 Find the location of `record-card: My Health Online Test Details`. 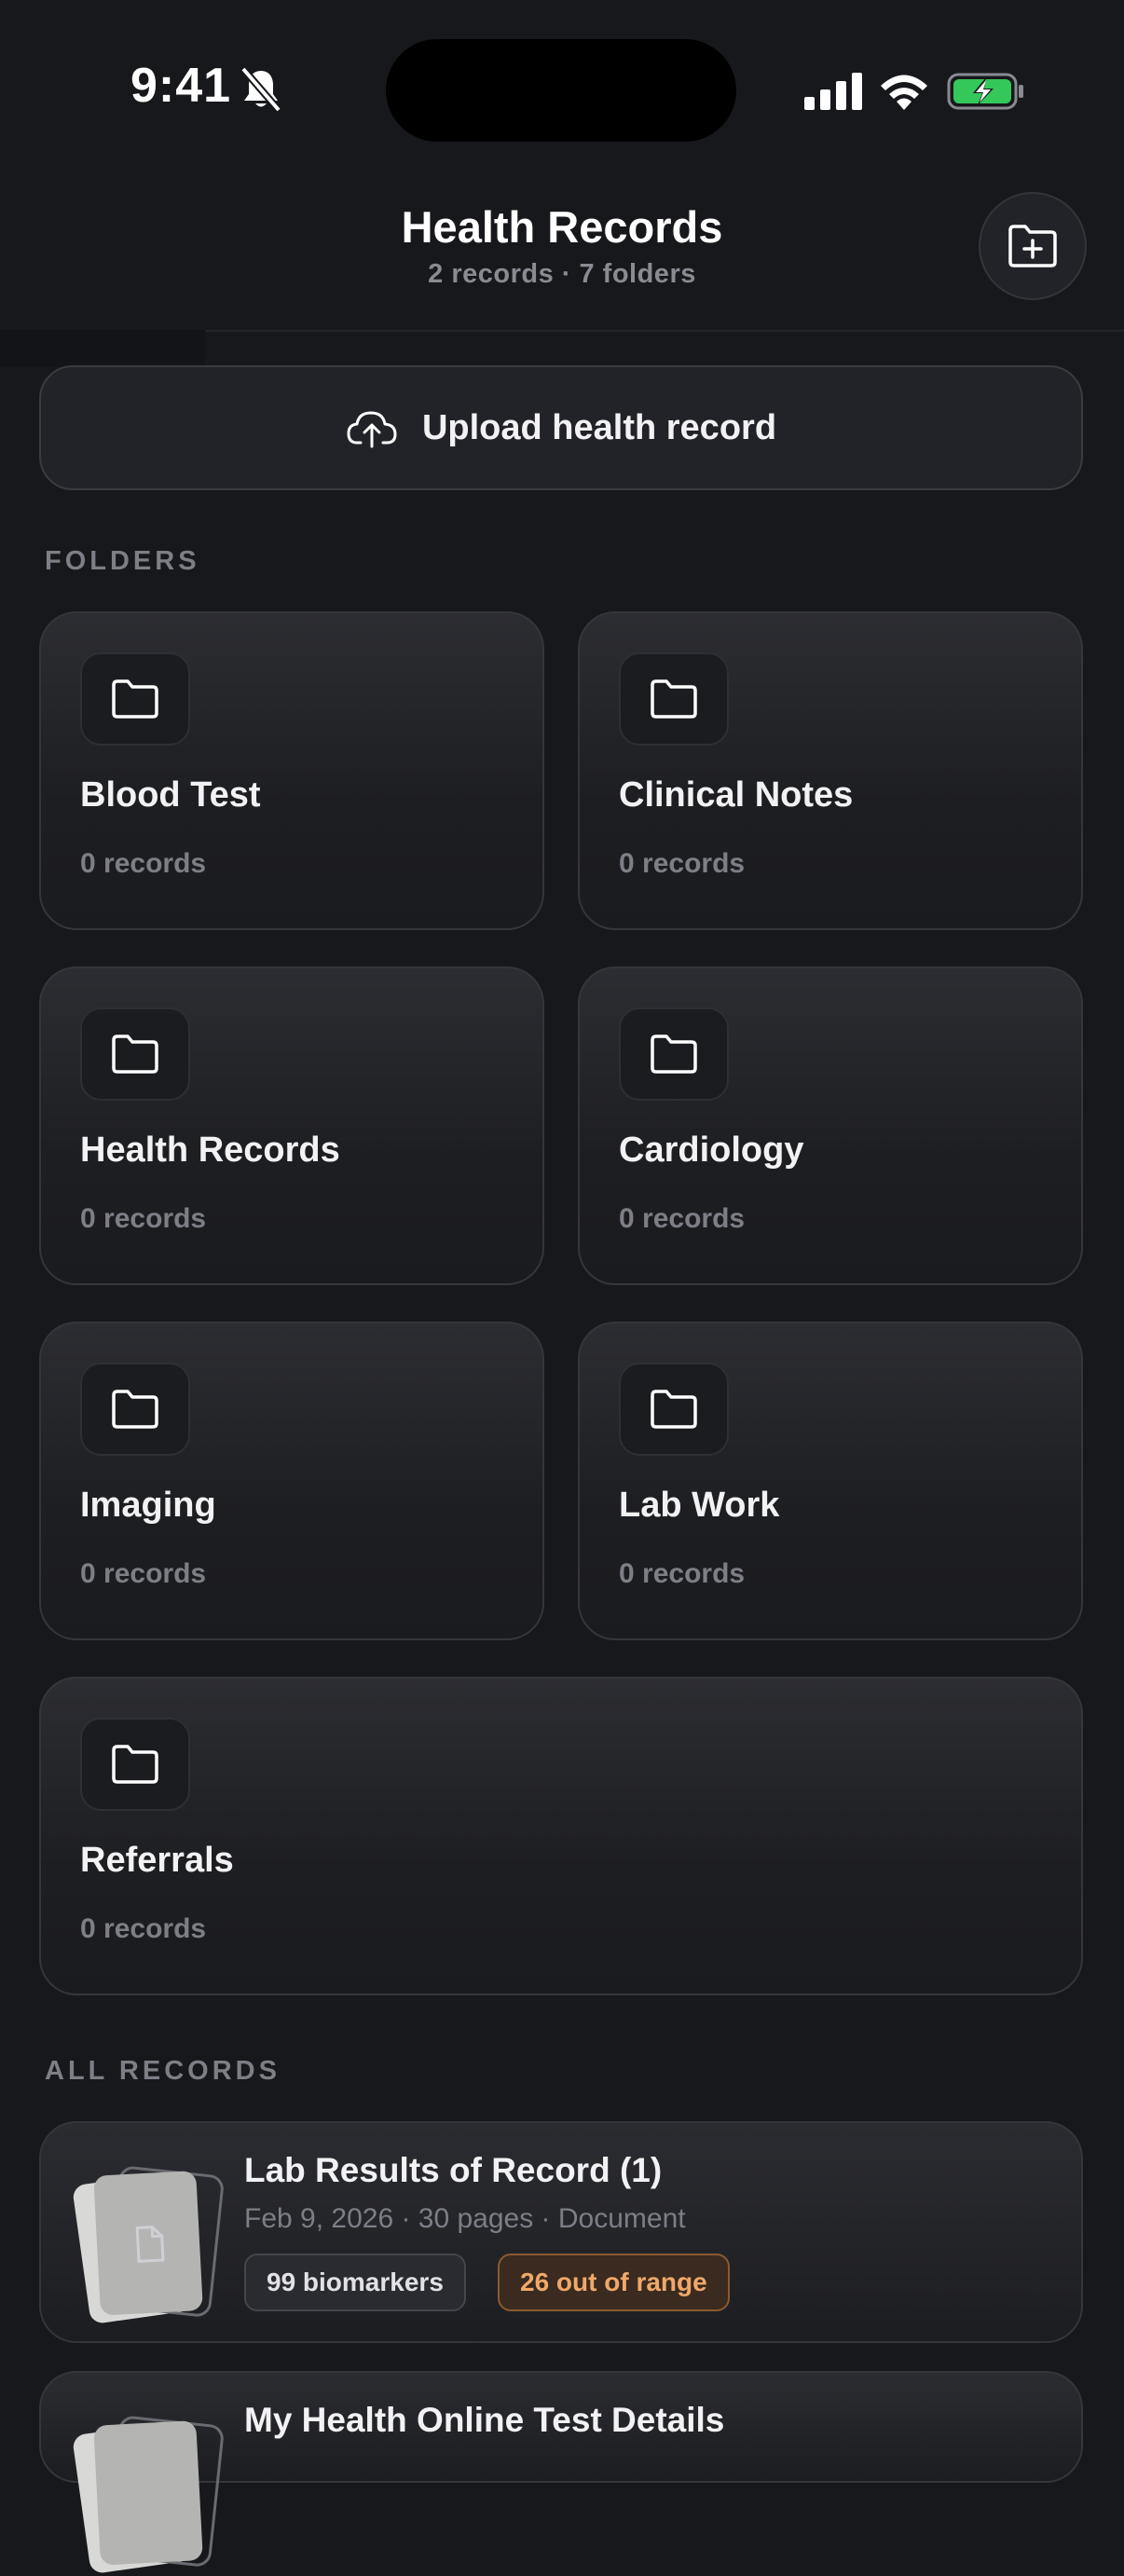

record-card: My Health Online Test Details is located at coordinates (561, 2472).